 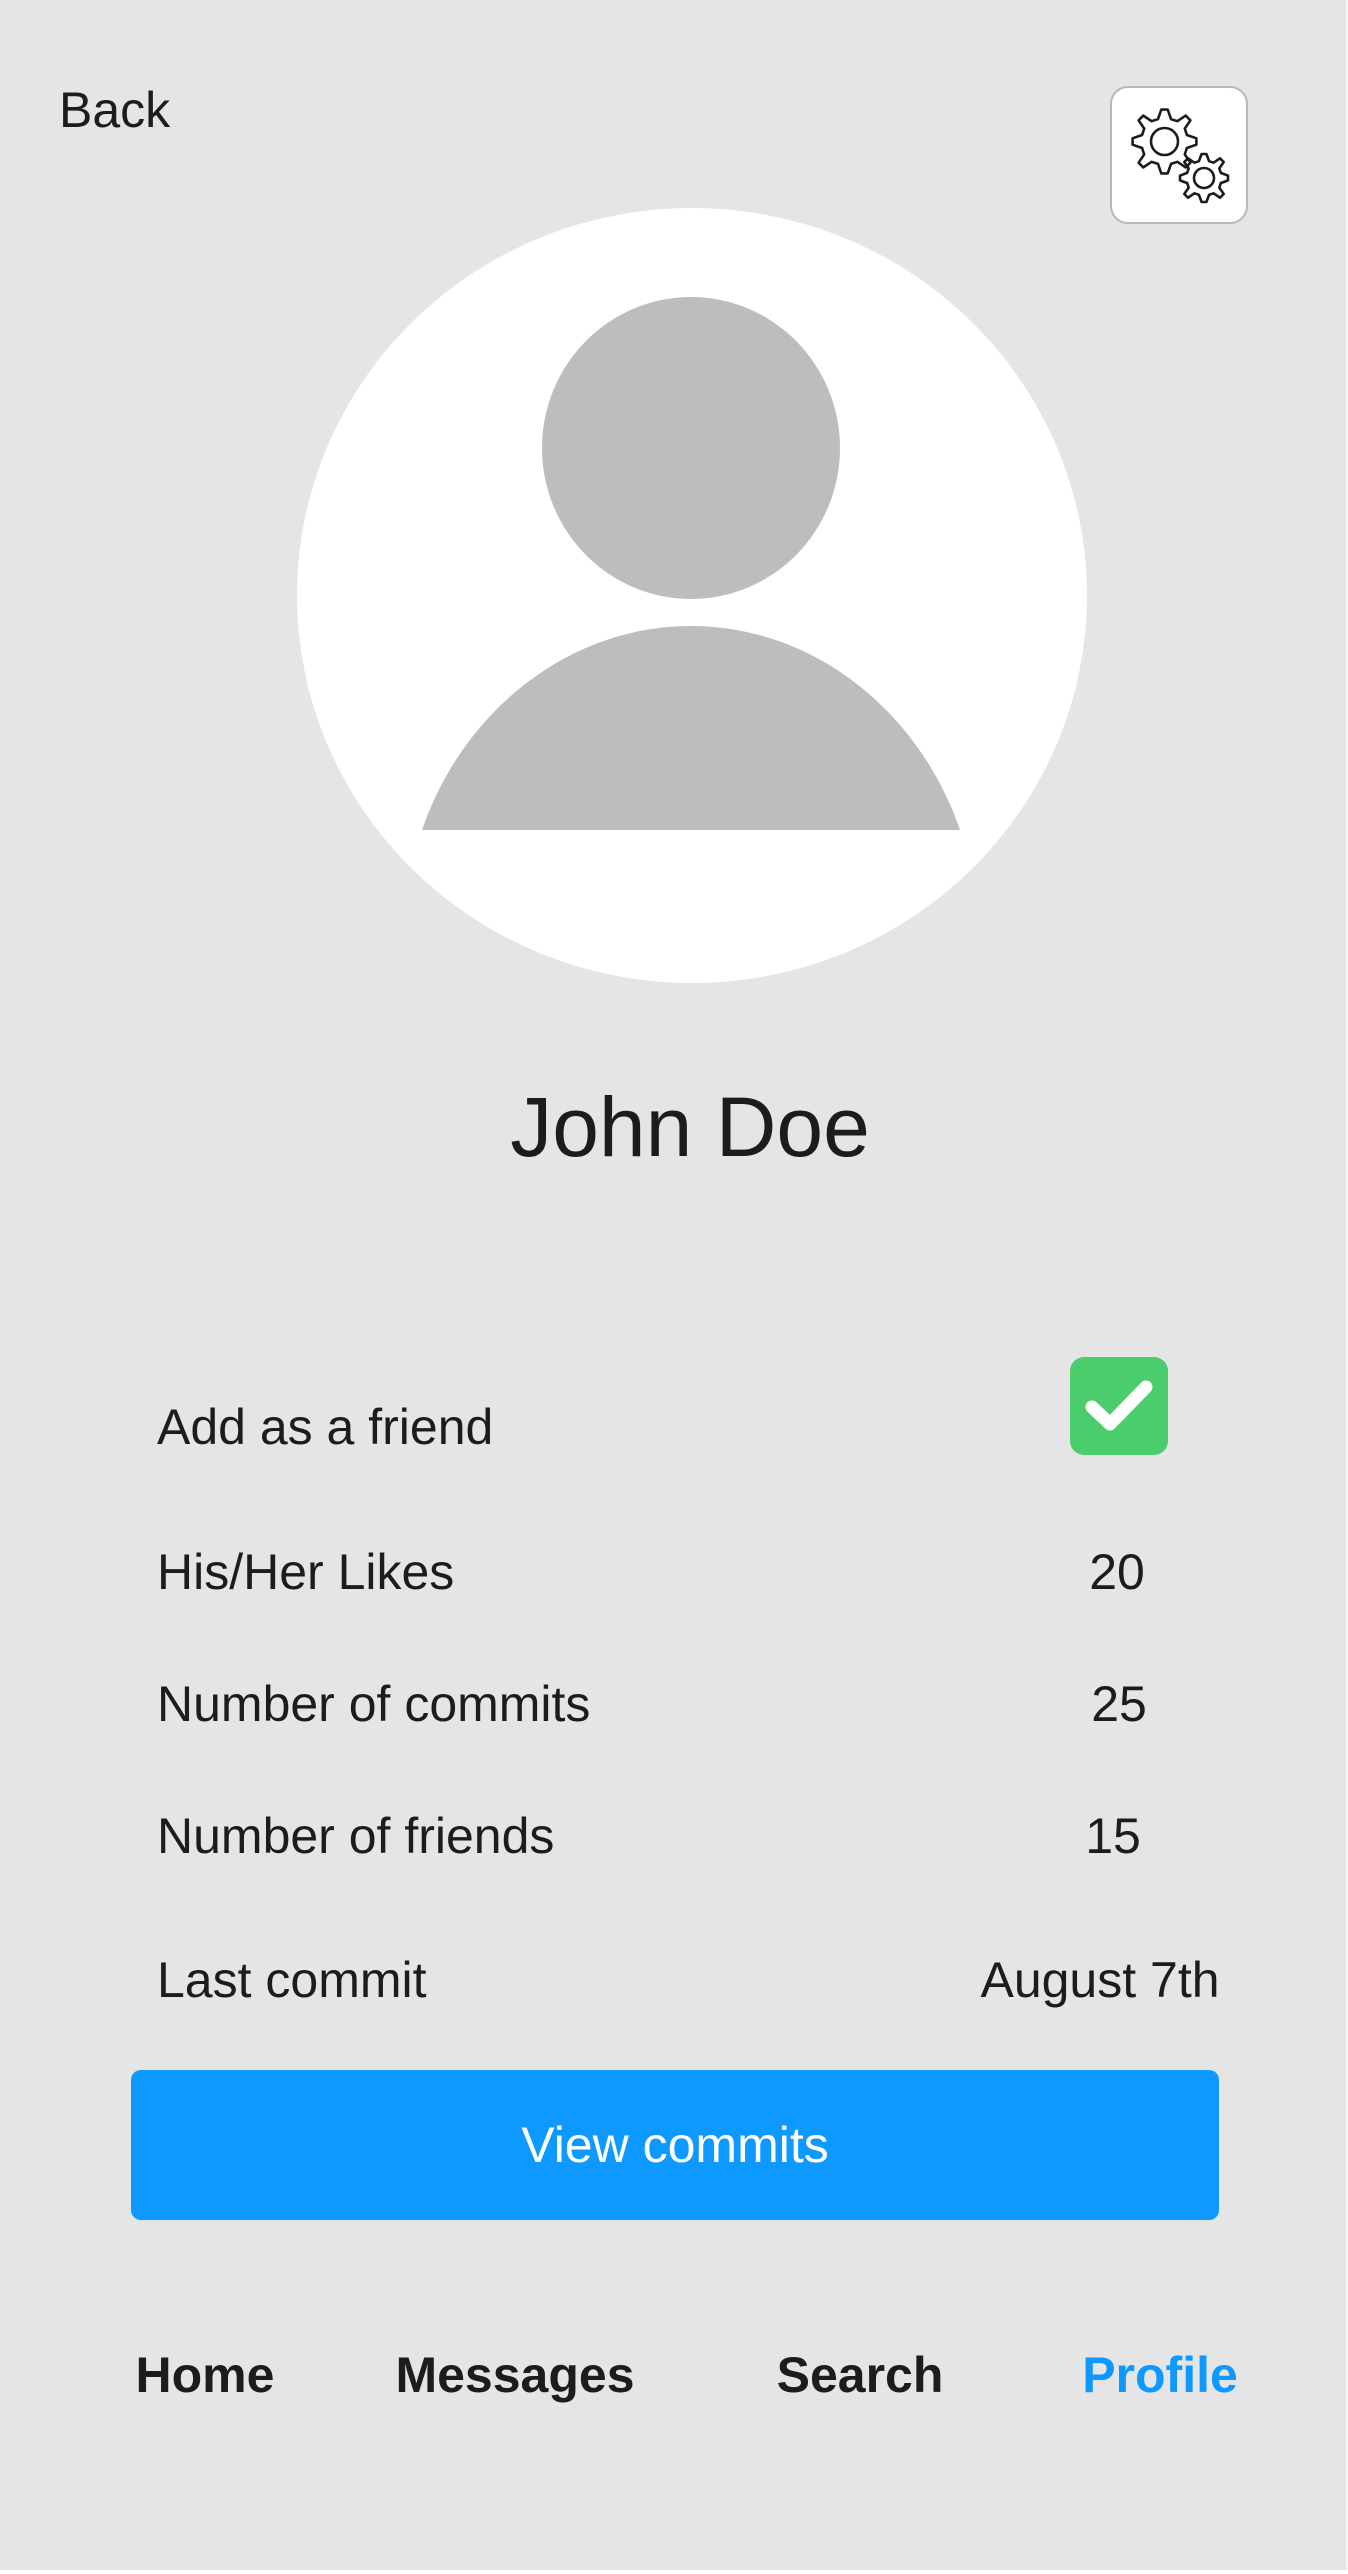 I want to click on gears-icon, so click(x=1180, y=156).